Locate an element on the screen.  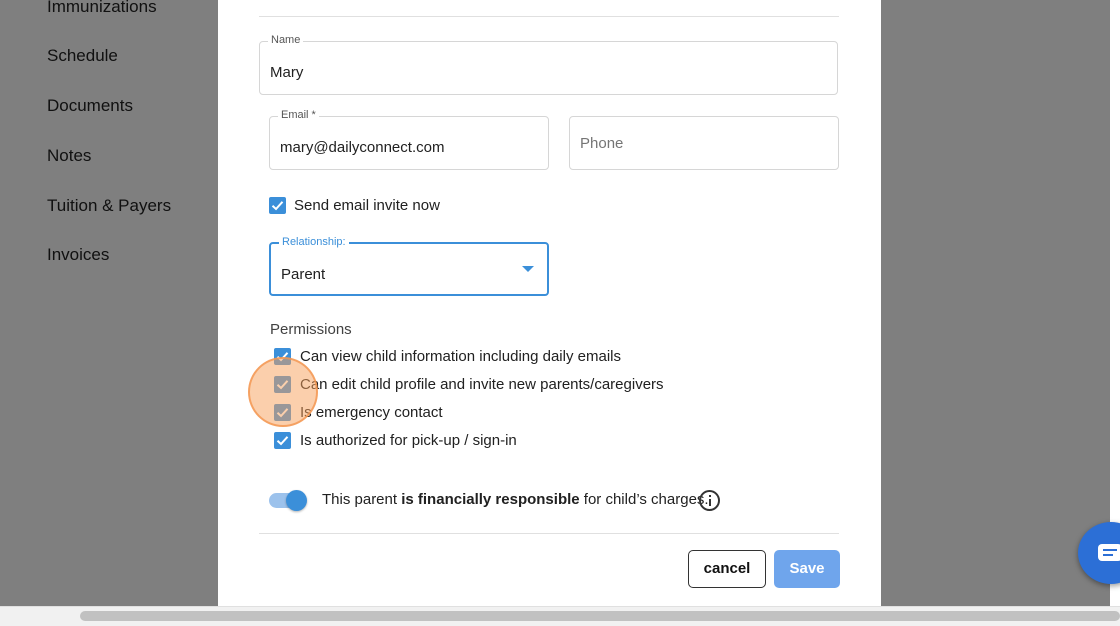
vertical-gutter is located at coordinates (1115, 303).